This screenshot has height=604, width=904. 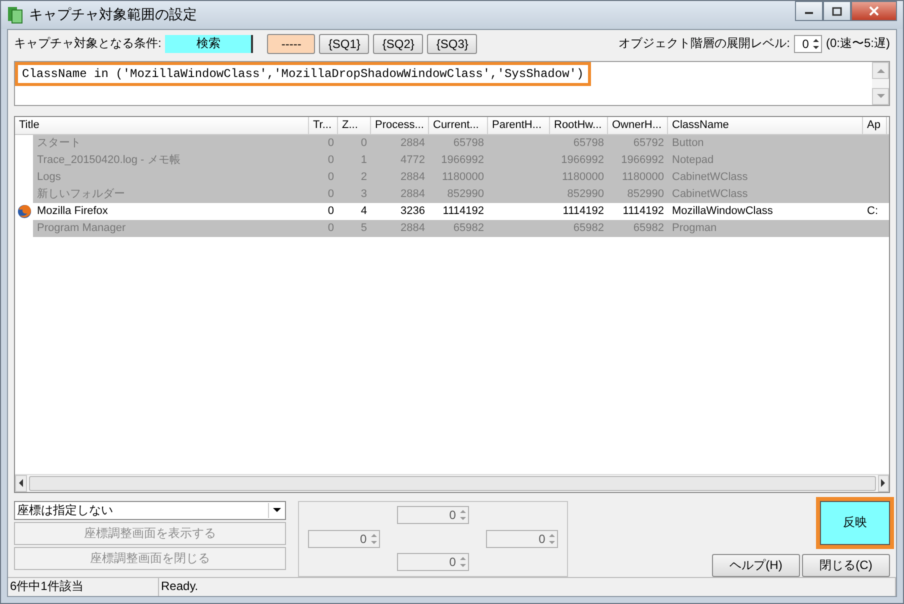 What do you see at coordinates (872, 211) in the screenshot?
I see `table-cell-text: C:` at bounding box center [872, 211].